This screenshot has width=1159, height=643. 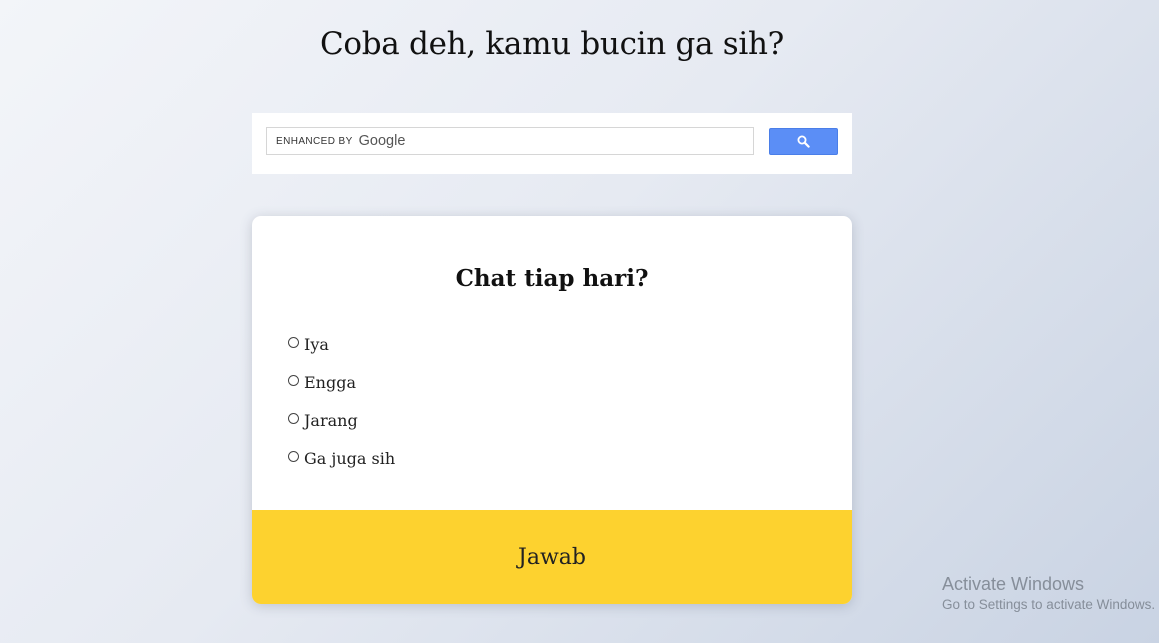 I want to click on option-label: Ga juga sih, so click(x=350, y=458).